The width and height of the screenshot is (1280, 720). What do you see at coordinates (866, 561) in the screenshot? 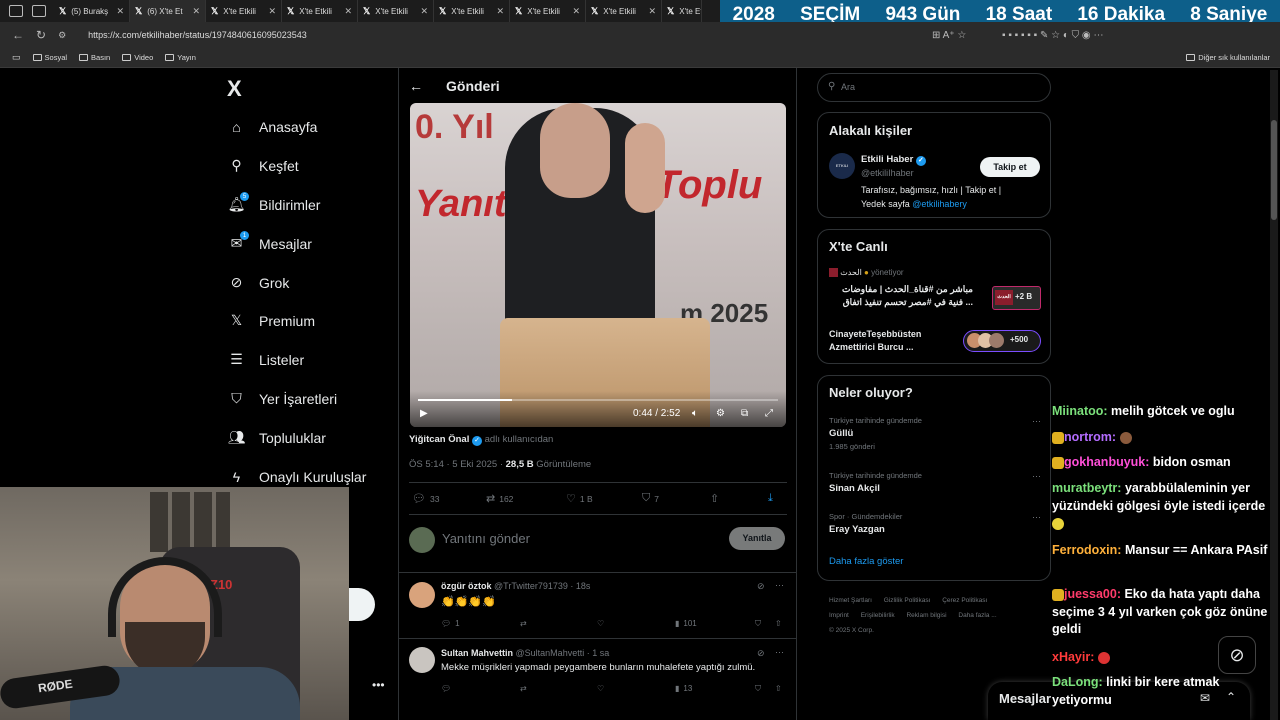
I see `show-more-link: Daha fazla göster` at bounding box center [866, 561].